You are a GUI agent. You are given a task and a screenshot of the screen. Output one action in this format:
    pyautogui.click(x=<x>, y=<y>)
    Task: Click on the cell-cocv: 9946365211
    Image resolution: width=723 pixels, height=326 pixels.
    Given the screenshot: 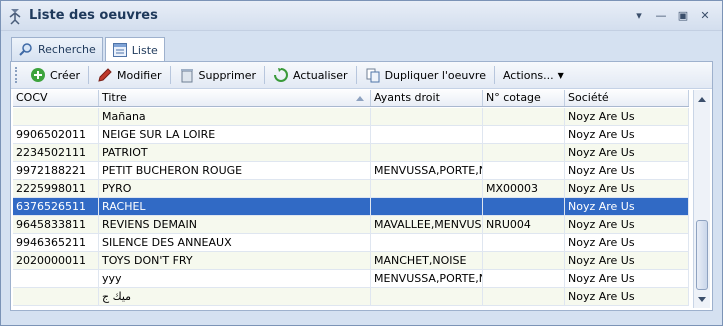 What is the action you would take?
    pyautogui.click(x=56, y=242)
    